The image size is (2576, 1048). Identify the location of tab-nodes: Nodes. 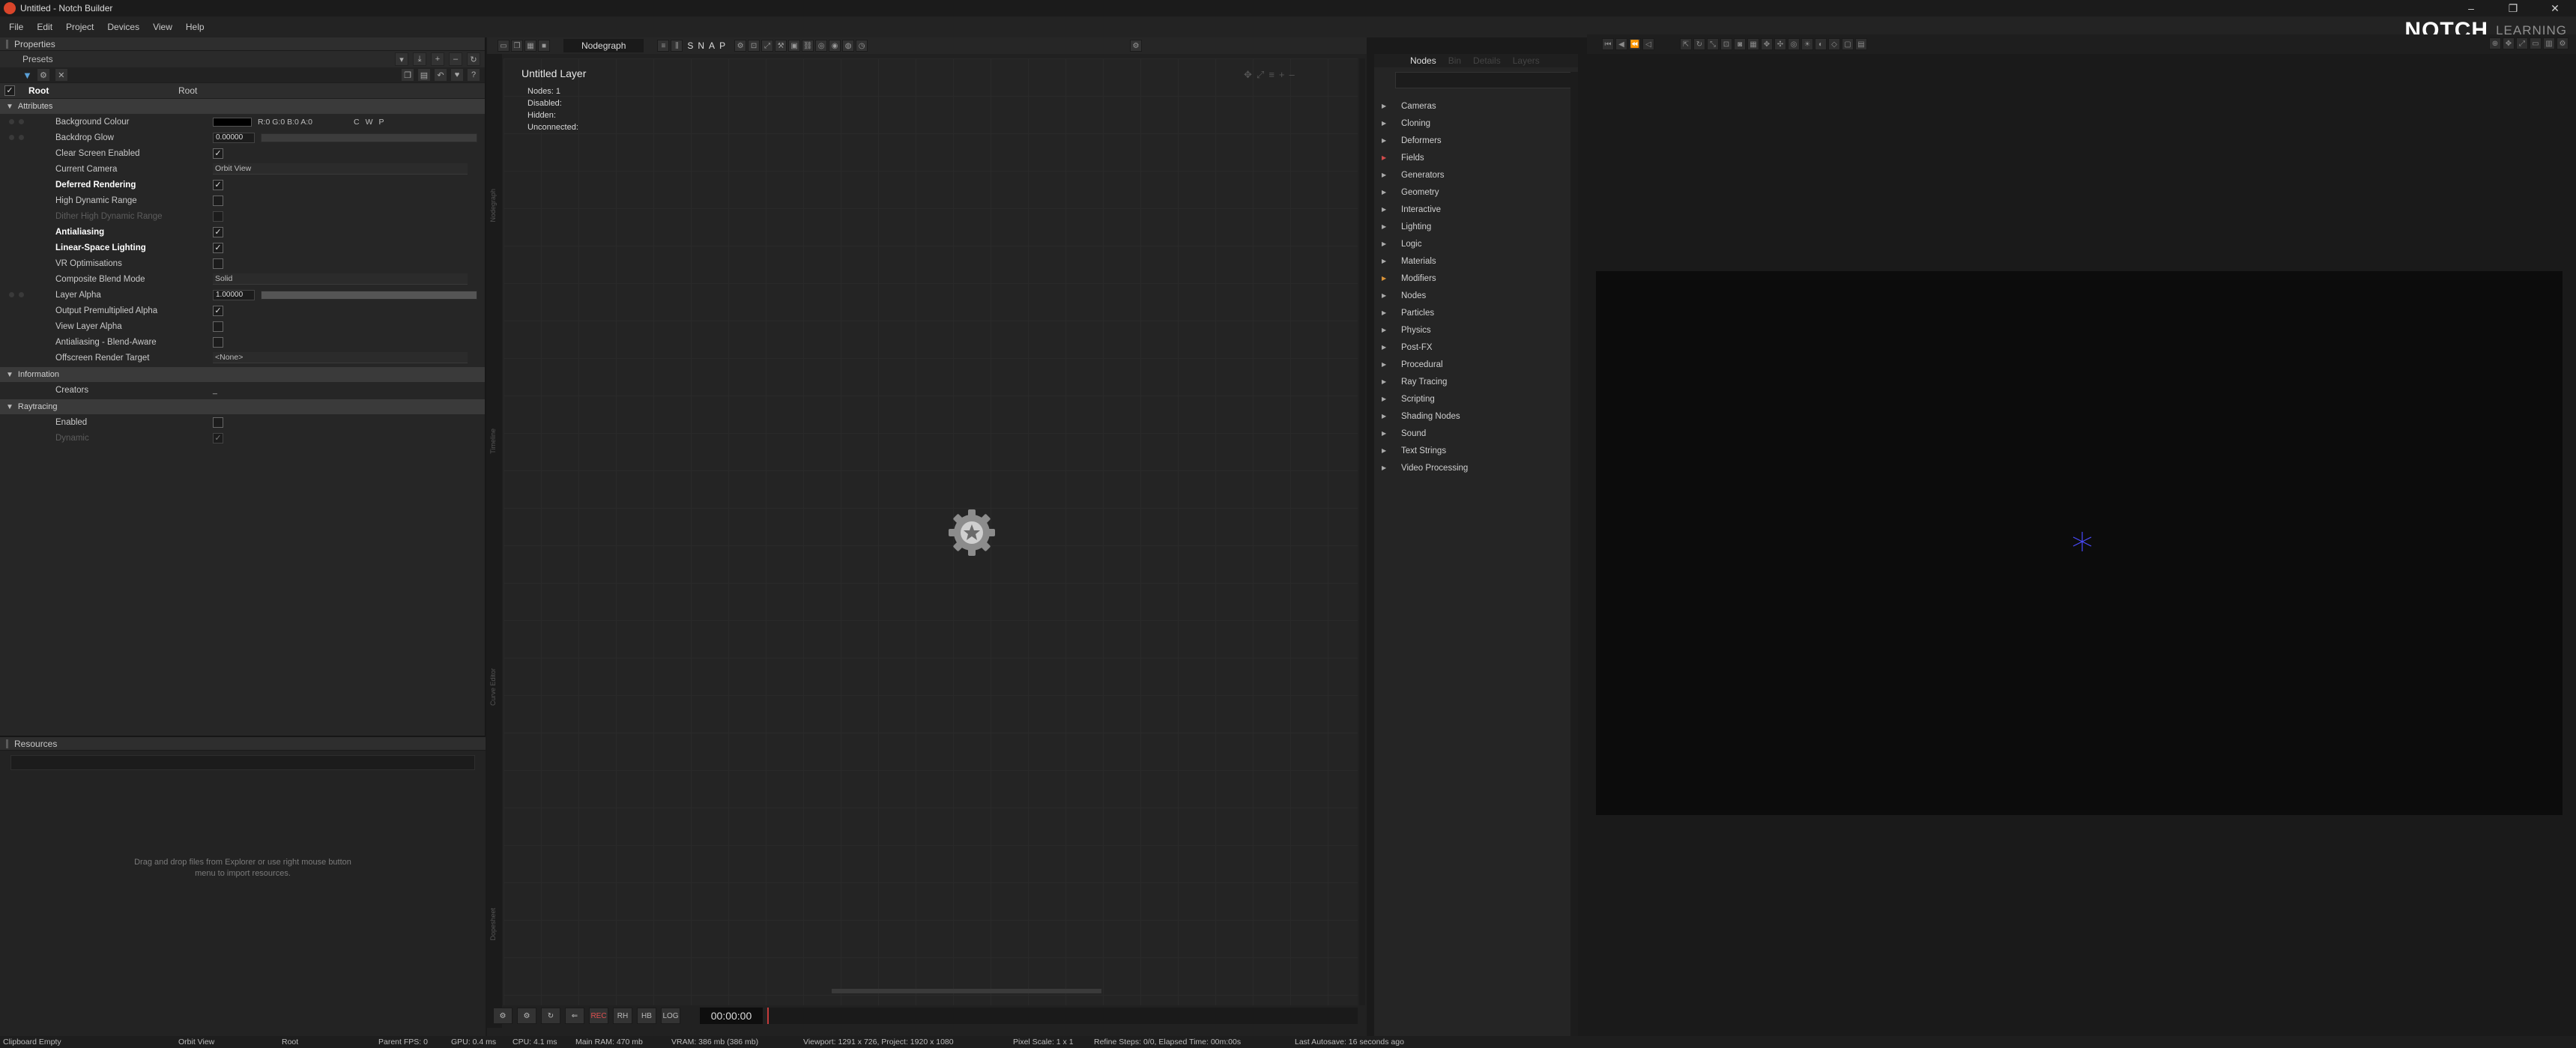
(1423, 60).